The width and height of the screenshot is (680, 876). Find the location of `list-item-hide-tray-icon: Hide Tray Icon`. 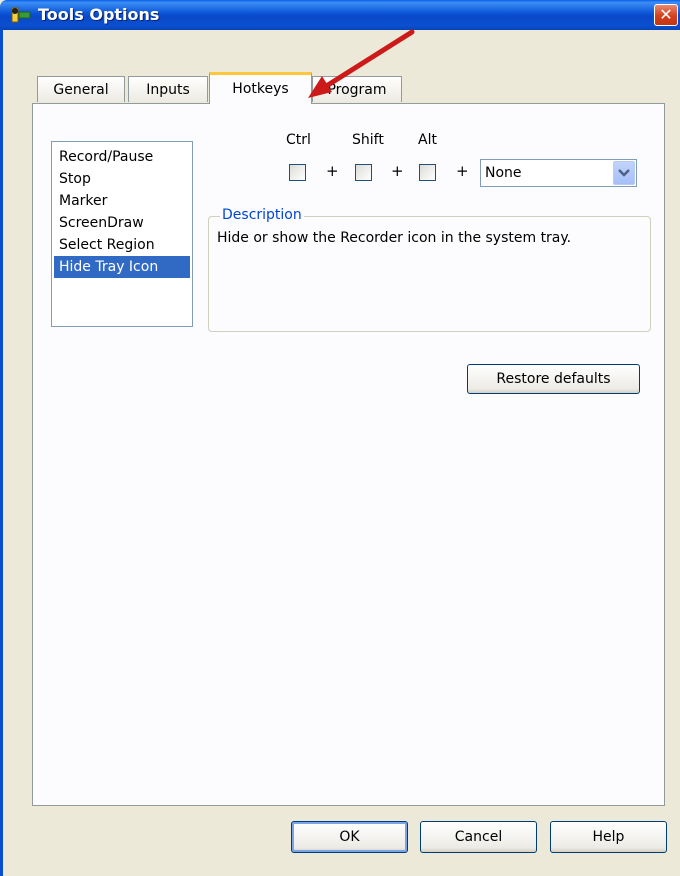

list-item-hide-tray-icon: Hide Tray Icon is located at coordinates (122, 267).